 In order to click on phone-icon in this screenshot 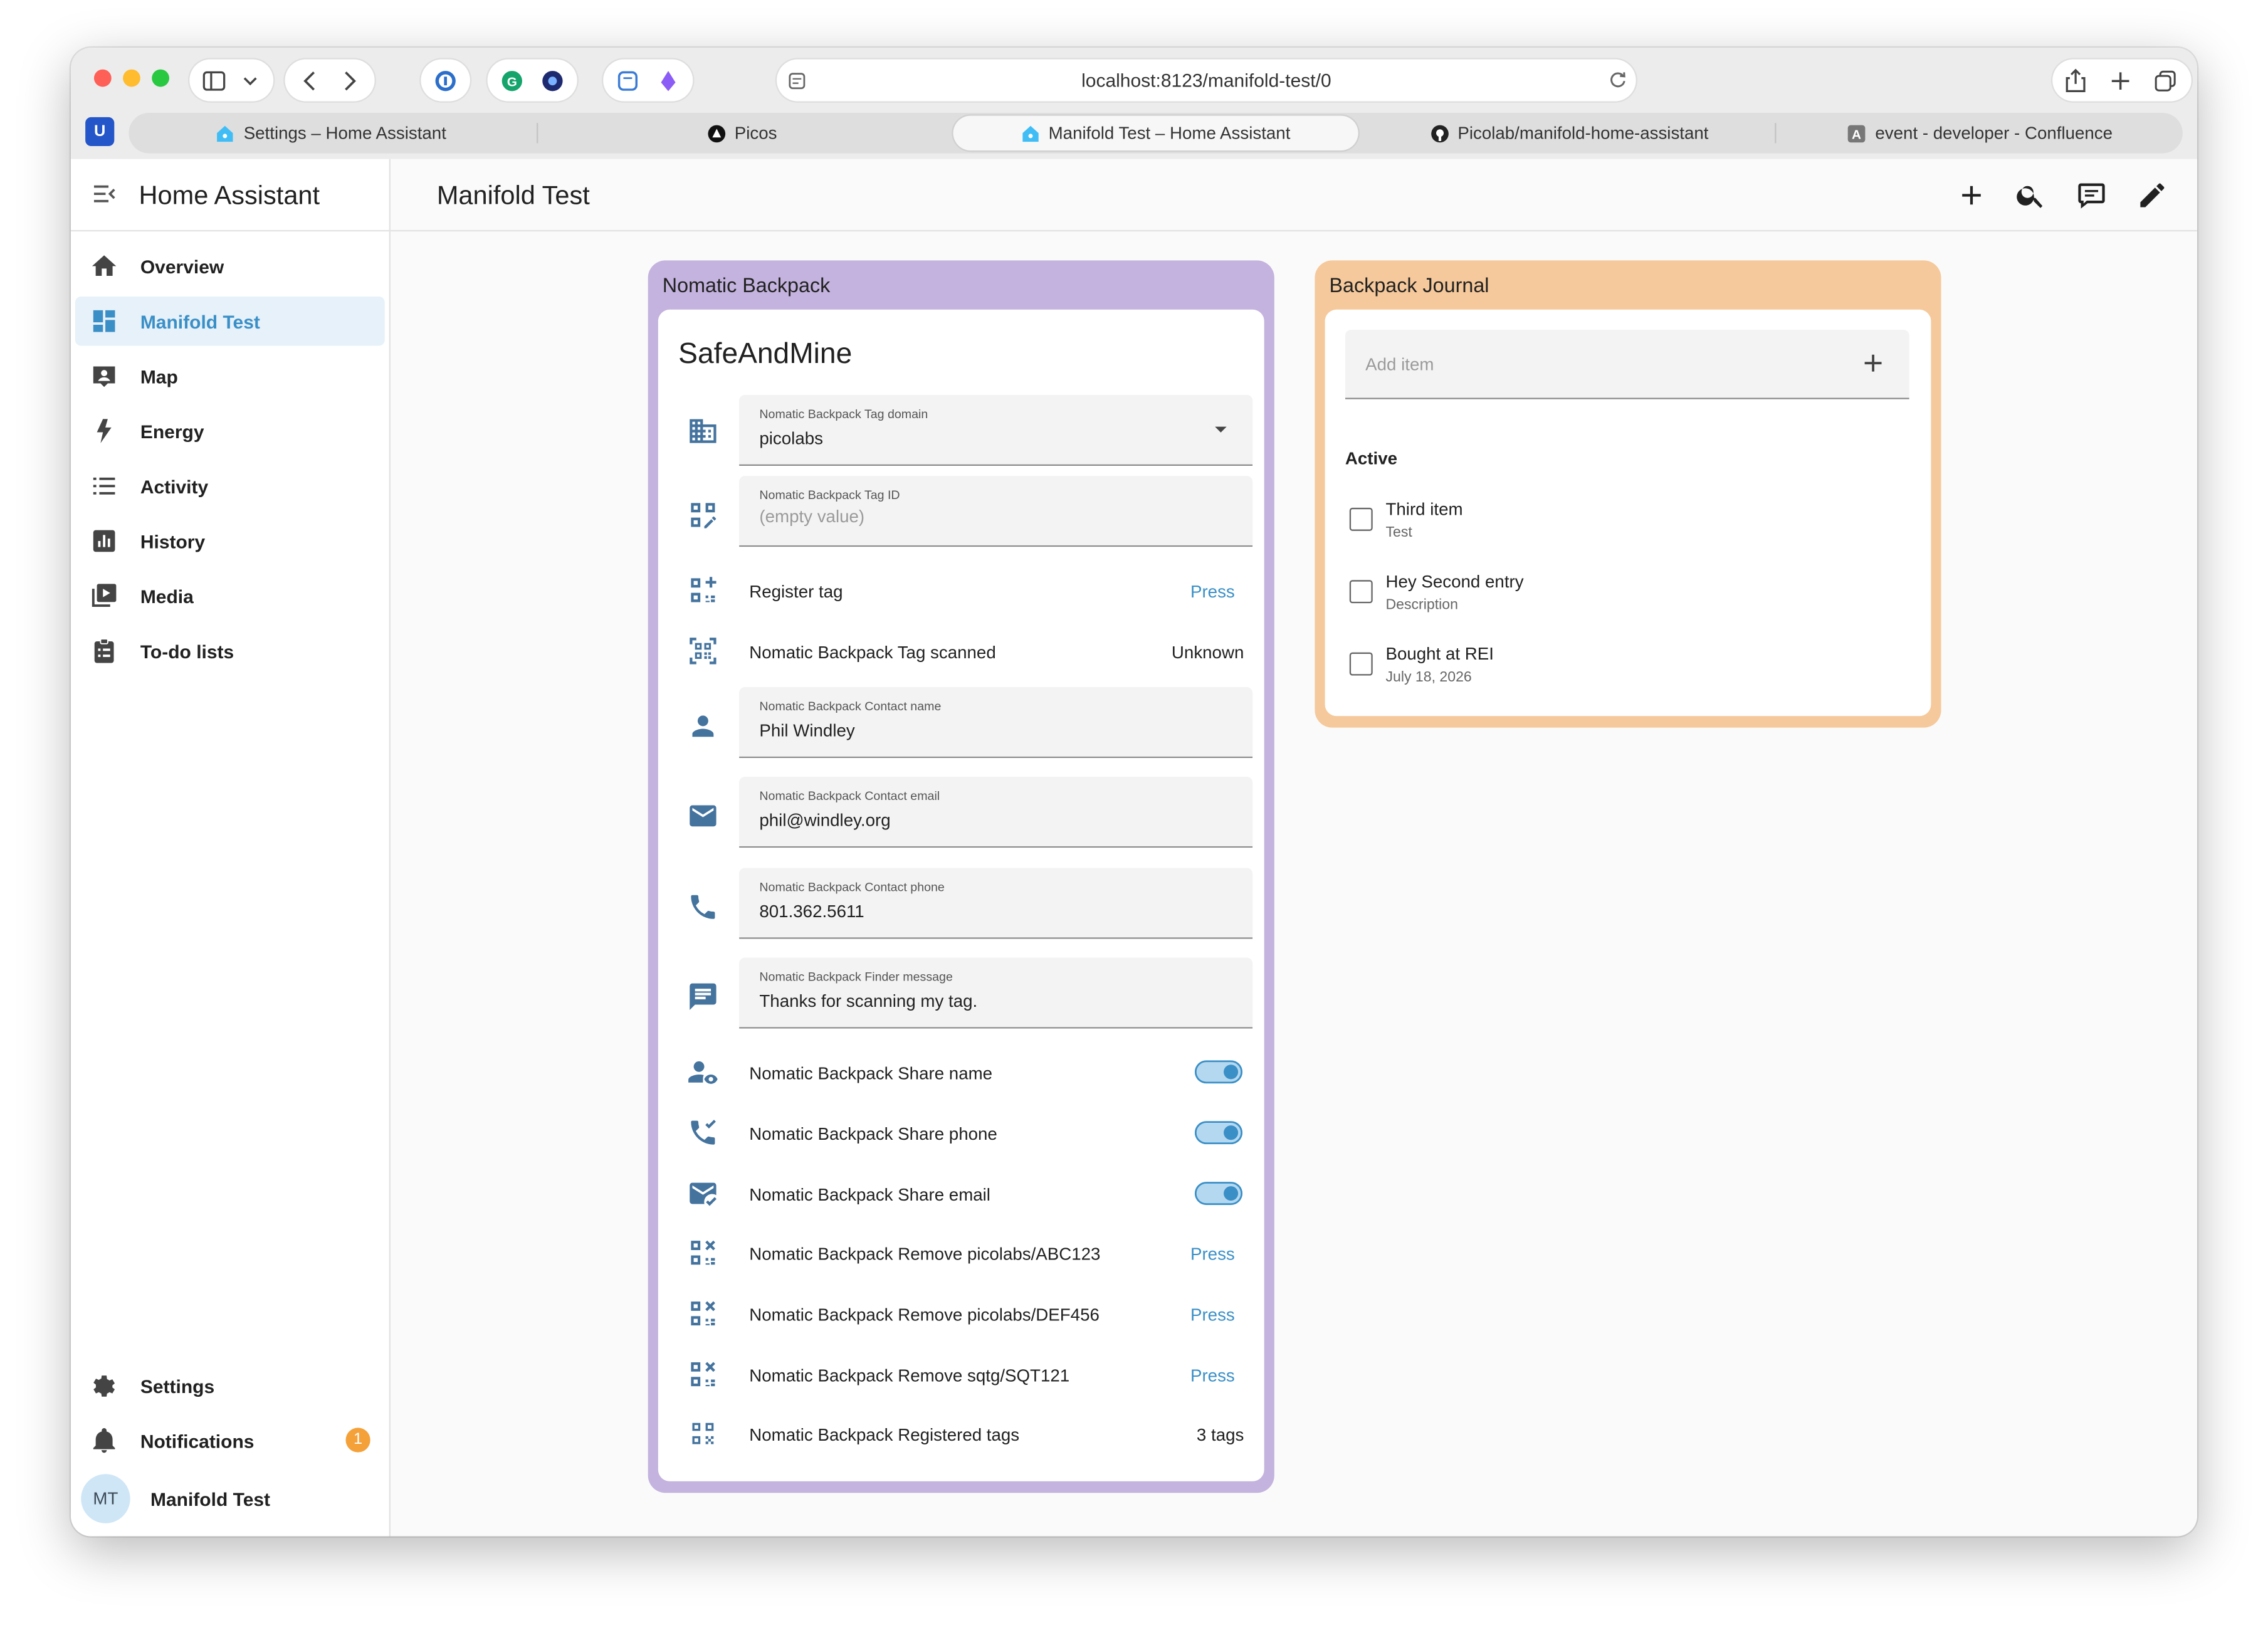, I will do `click(703, 907)`.